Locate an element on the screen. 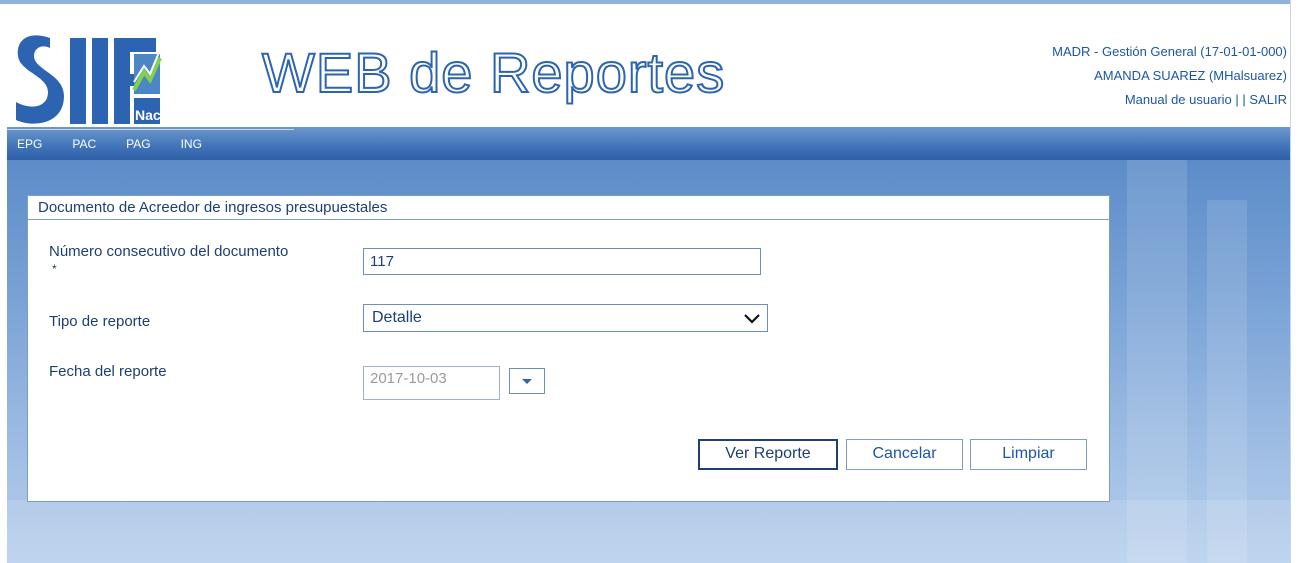  date-picker-button is located at coordinates (527, 381).